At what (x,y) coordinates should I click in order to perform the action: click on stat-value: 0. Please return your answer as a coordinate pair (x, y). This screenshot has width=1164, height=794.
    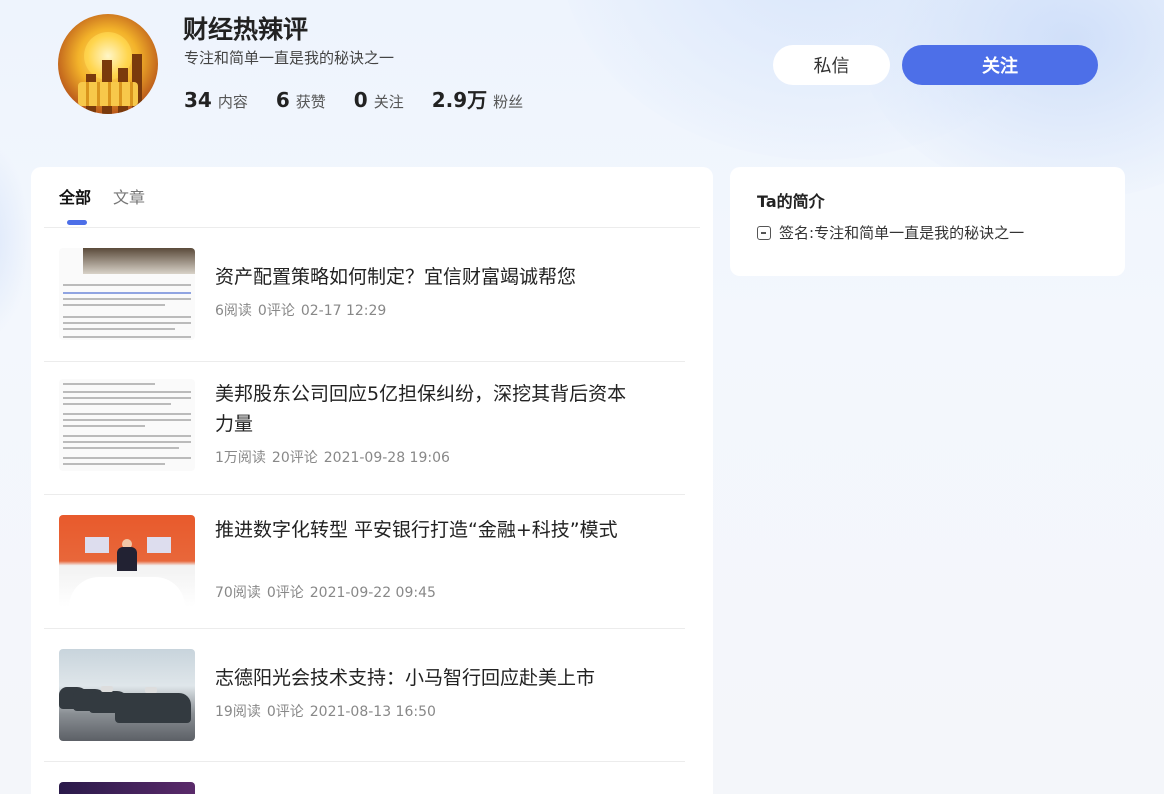
    Looking at the image, I should click on (360, 100).